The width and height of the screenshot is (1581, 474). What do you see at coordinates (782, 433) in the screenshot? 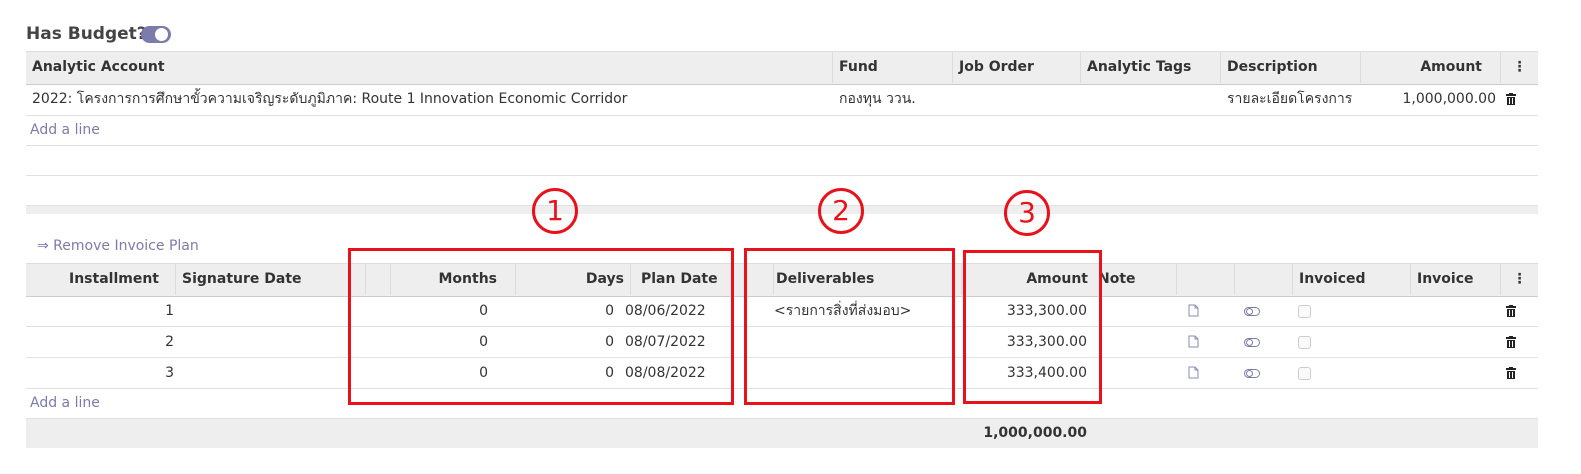
I see `table-footer: 1,000,000.00` at bounding box center [782, 433].